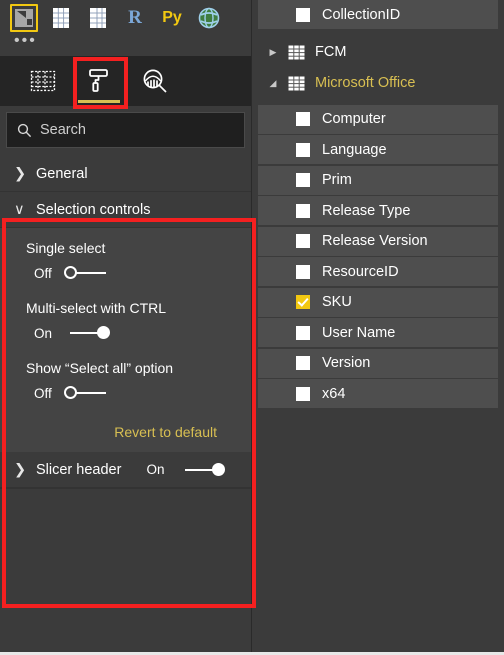 The image size is (504, 655). I want to click on chevron-down-icon: ∨, so click(19, 209).